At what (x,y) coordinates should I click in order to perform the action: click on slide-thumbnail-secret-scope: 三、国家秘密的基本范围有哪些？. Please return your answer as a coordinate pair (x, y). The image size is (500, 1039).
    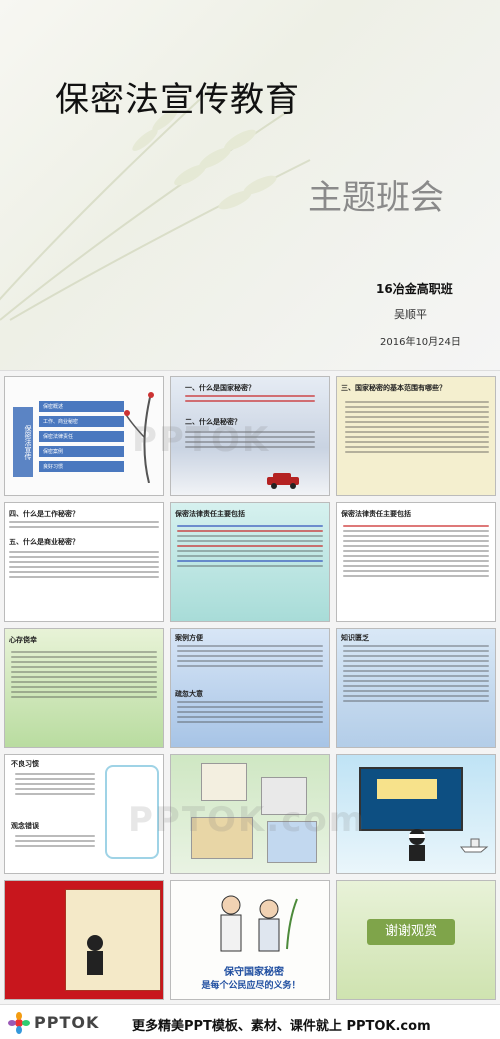
    Looking at the image, I should click on (416, 436).